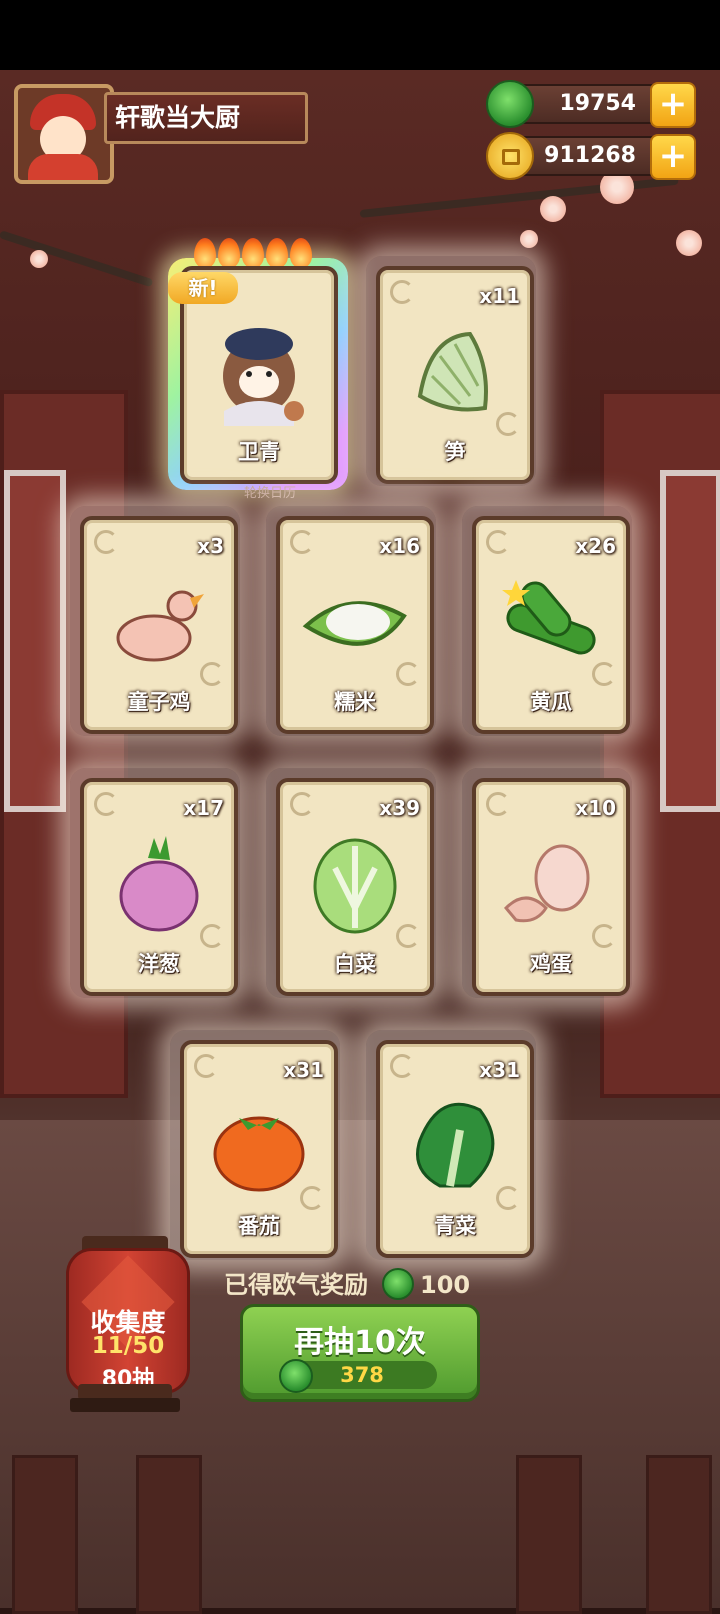 This screenshot has width=720, height=1614. Describe the element at coordinates (360, 1342) in the screenshot. I see `draw-button-label: 再抽10次` at that location.